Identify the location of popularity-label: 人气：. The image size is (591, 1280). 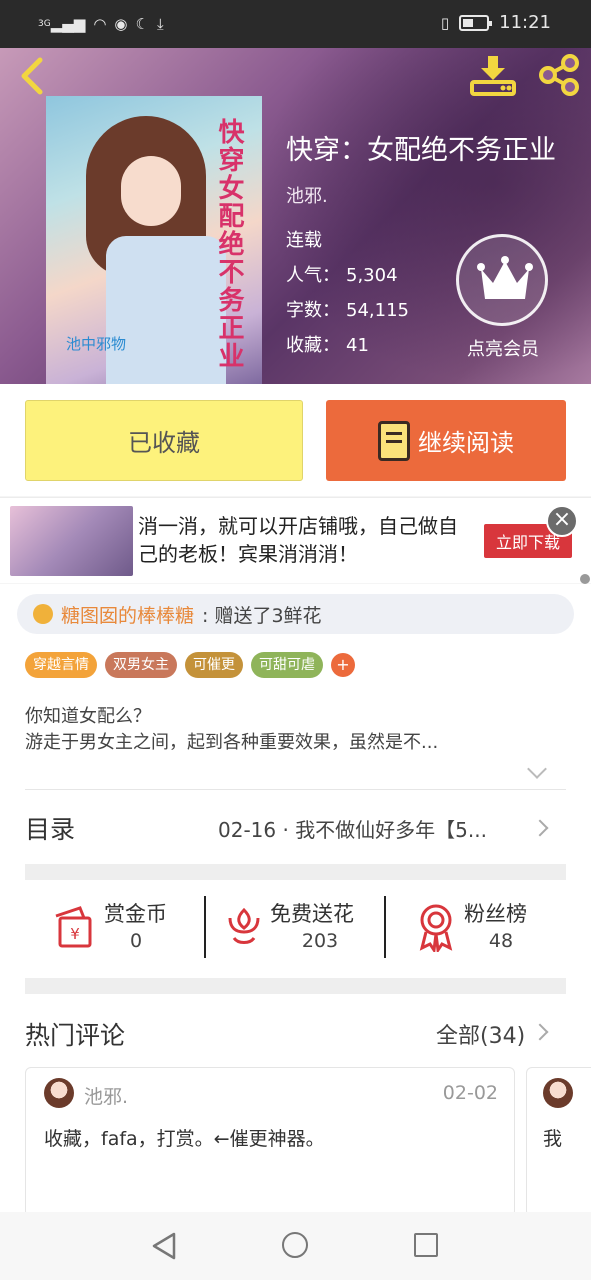
(313, 275).